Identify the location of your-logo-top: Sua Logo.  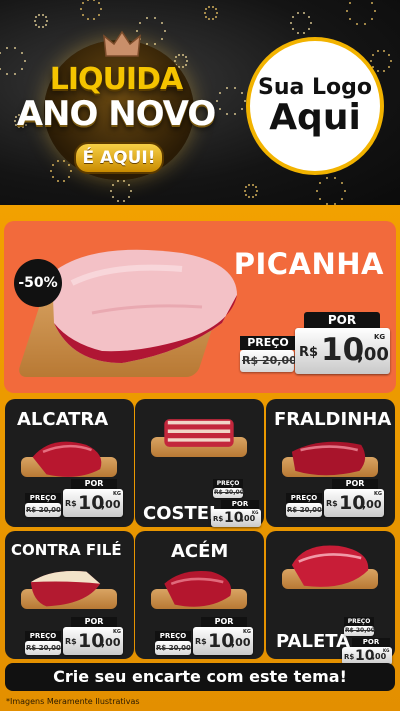
(314, 87).